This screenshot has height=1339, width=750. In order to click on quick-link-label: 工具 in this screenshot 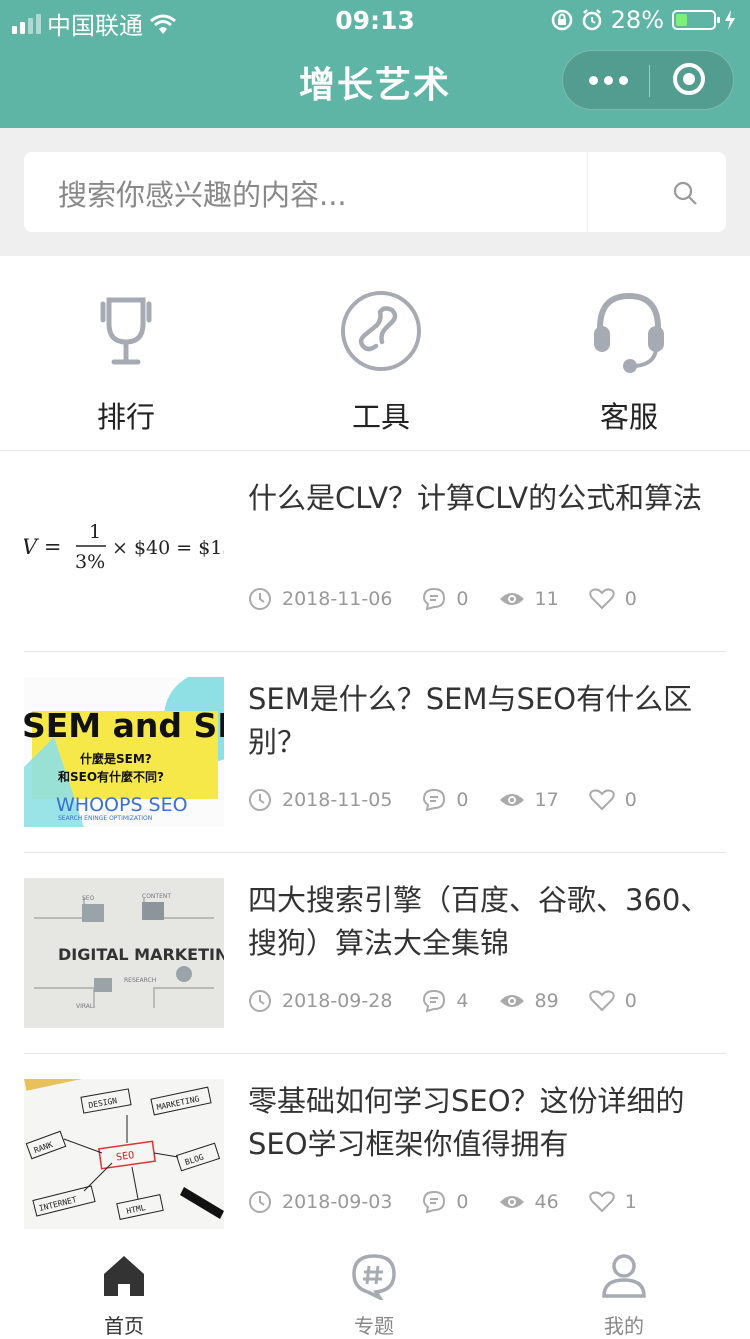, I will do `click(380, 417)`.